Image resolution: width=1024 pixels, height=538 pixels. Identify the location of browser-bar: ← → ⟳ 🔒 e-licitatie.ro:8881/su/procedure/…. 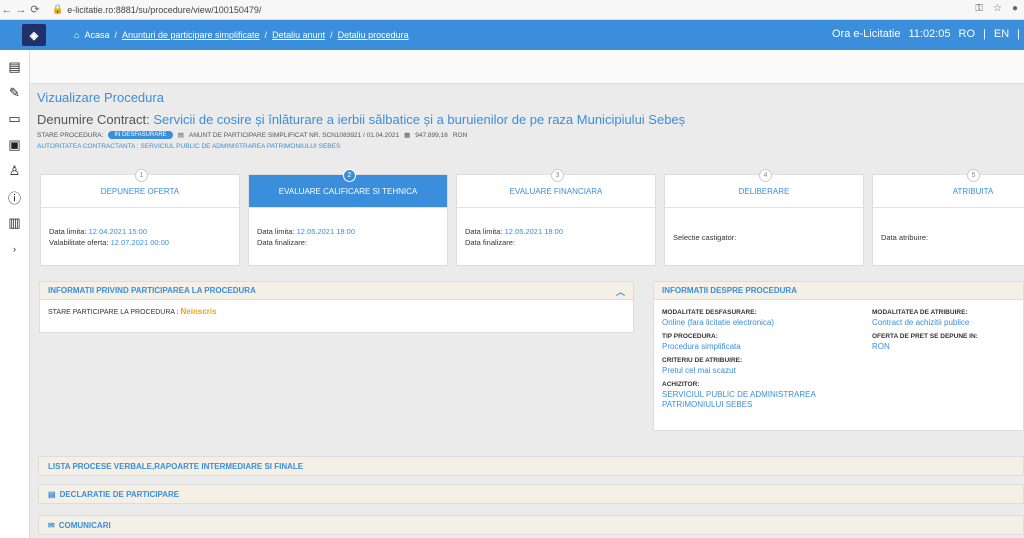
(512, 10).